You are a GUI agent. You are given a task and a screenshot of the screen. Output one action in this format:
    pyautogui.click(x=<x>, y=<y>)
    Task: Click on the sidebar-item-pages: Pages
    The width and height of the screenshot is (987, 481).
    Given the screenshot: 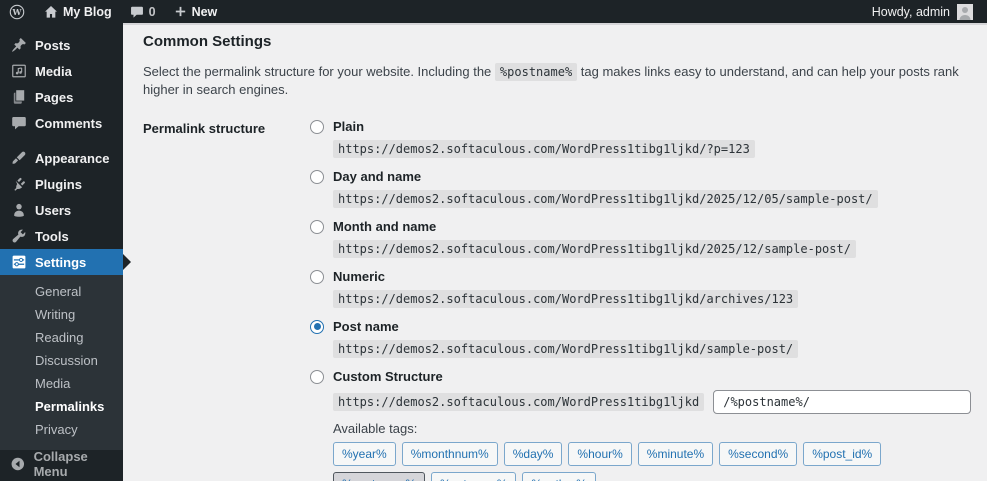 What is the action you would take?
    pyautogui.click(x=61, y=97)
    